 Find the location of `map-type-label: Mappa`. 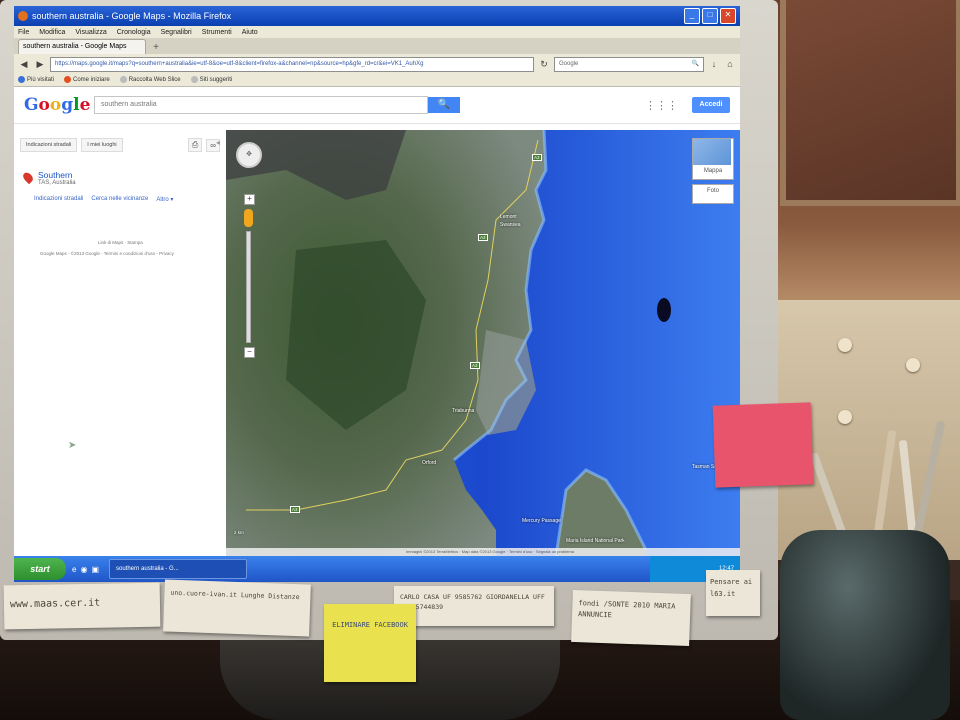

map-type-label: Mappa is located at coordinates (713, 171).